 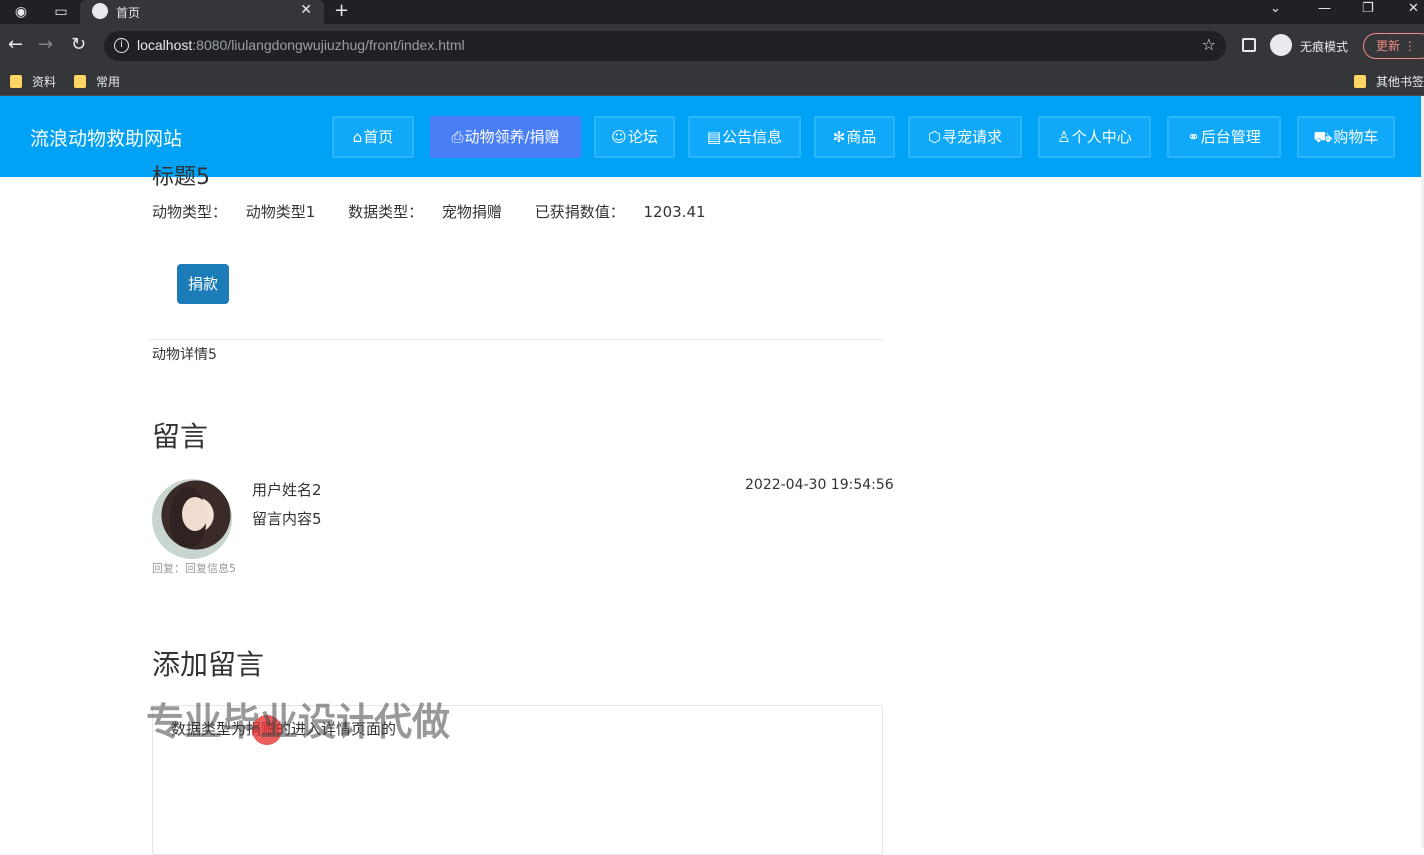 I want to click on reload-icon: ↻, so click(x=78, y=45).